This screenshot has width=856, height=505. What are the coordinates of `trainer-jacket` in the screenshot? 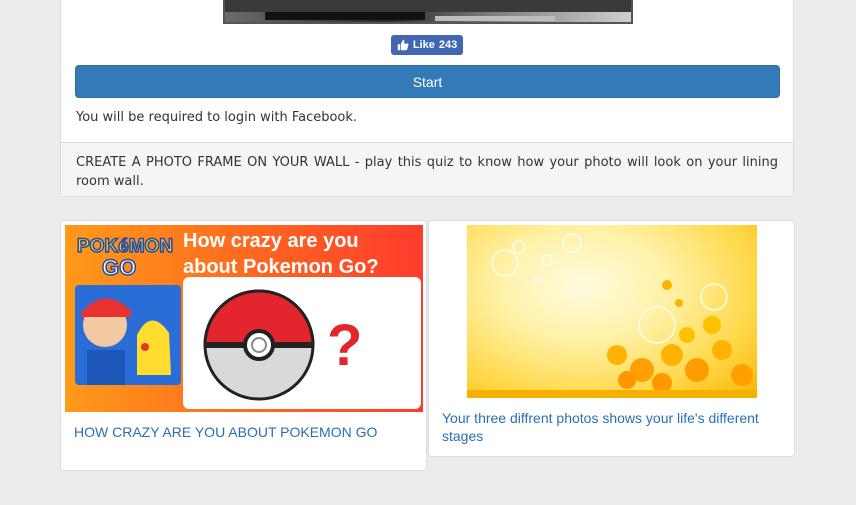 It's located at (106, 367).